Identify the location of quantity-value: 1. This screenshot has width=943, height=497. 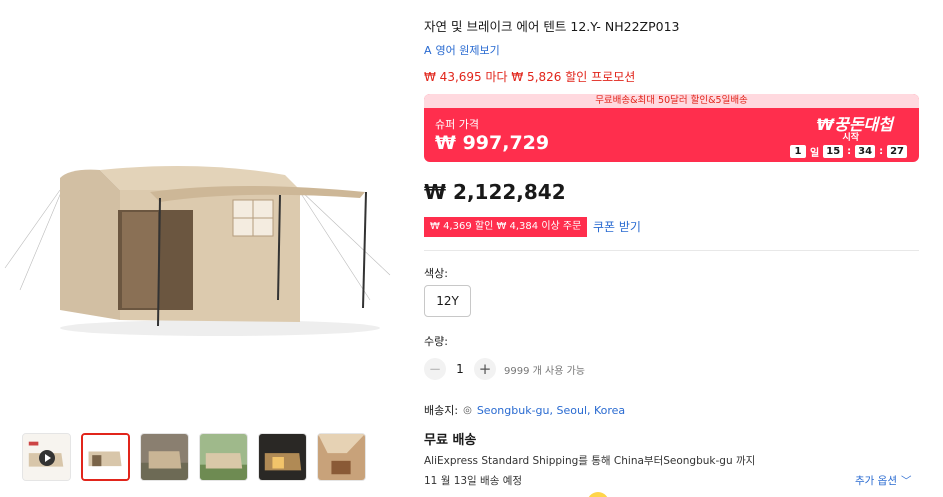
(460, 369).